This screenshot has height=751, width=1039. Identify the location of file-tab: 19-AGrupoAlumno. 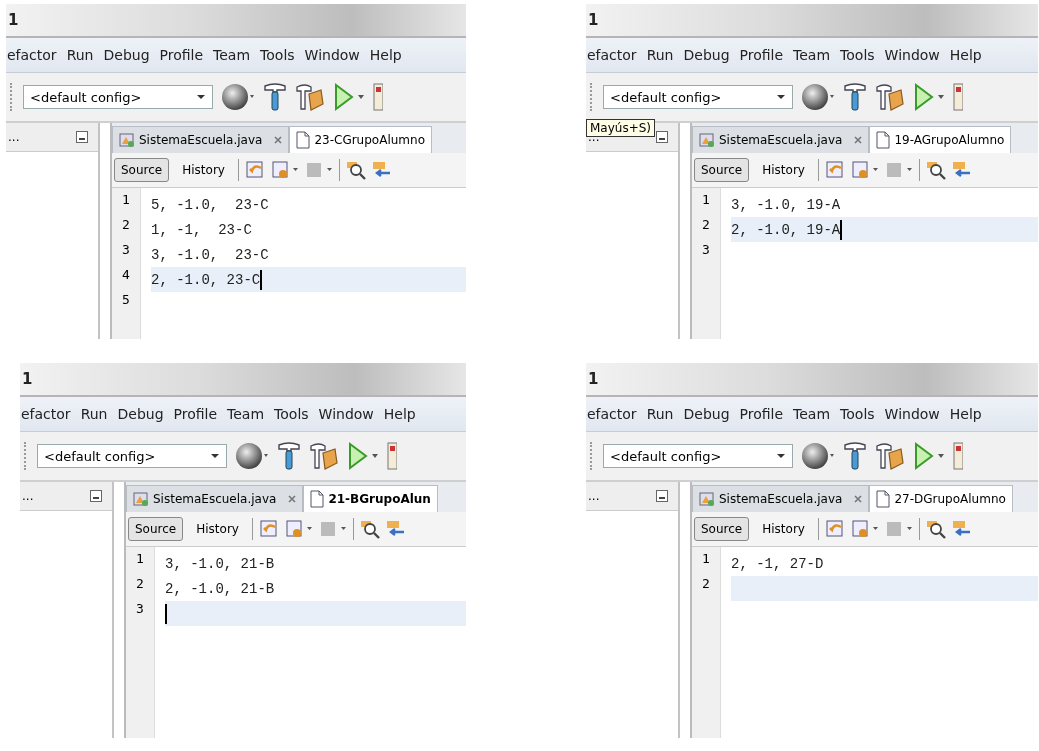
(940, 139).